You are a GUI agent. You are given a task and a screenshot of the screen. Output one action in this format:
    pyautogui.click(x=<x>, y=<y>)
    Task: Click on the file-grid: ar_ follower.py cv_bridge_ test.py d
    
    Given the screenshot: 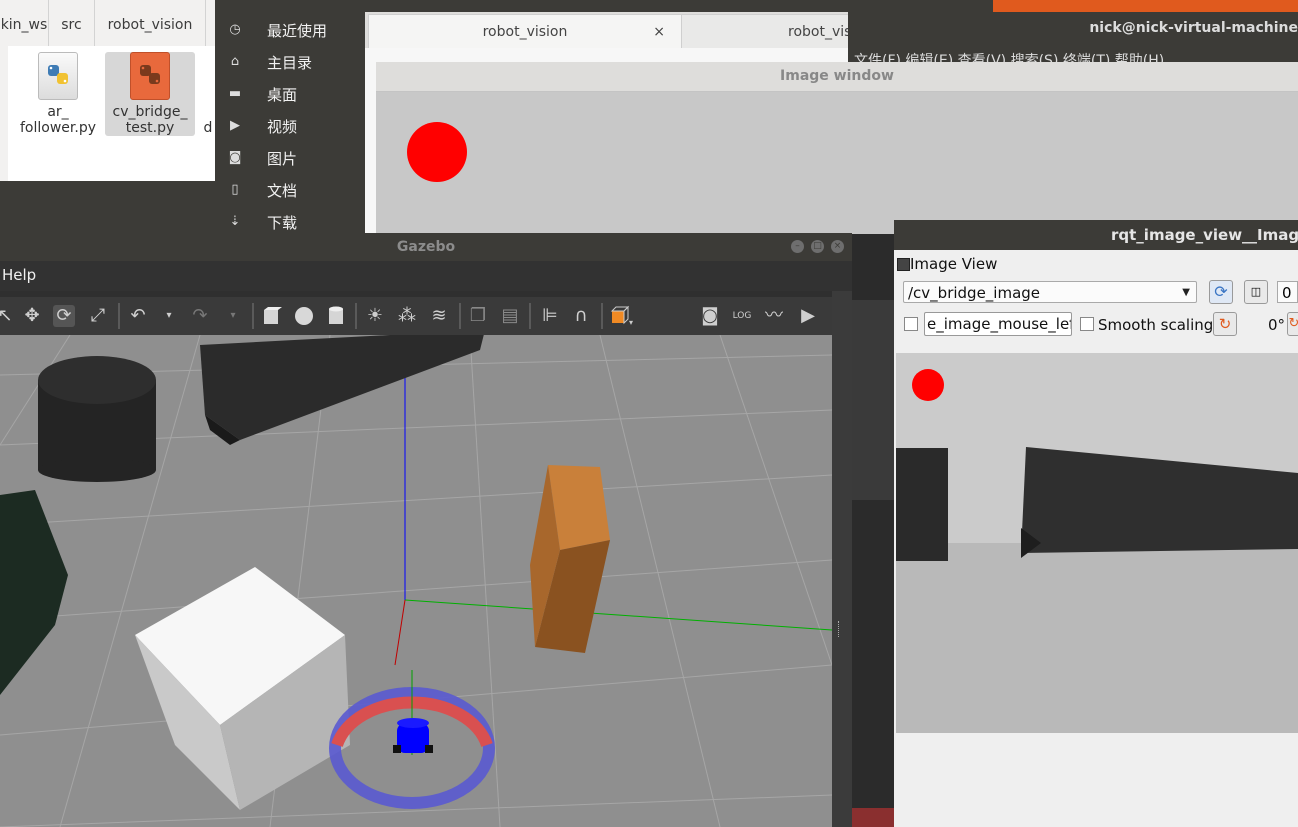 What is the action you would take?
    pyautogui.click(x=111, y=113)
    